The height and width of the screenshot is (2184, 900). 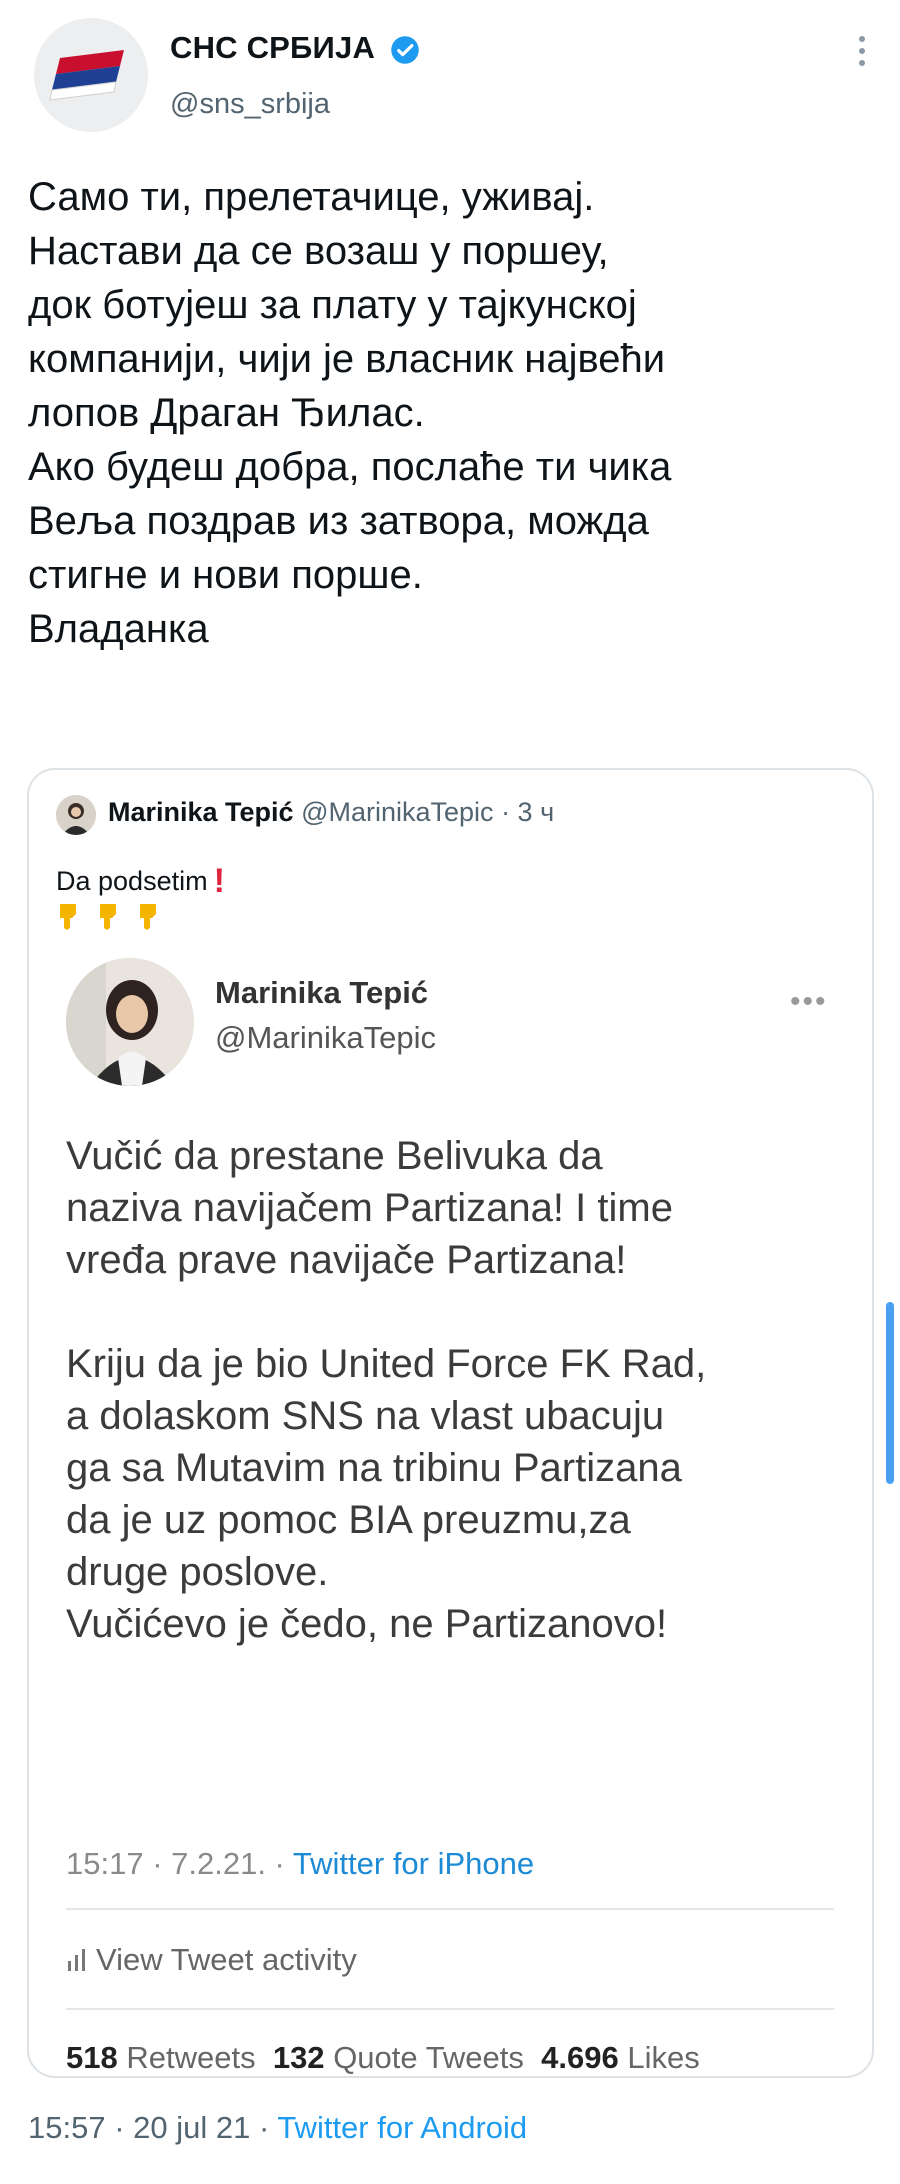 What do you see at coordinates (273, 47) in the screenshot?
I see `display-name-text: СНС СРБИЈА` at bounding box center [273, 47].